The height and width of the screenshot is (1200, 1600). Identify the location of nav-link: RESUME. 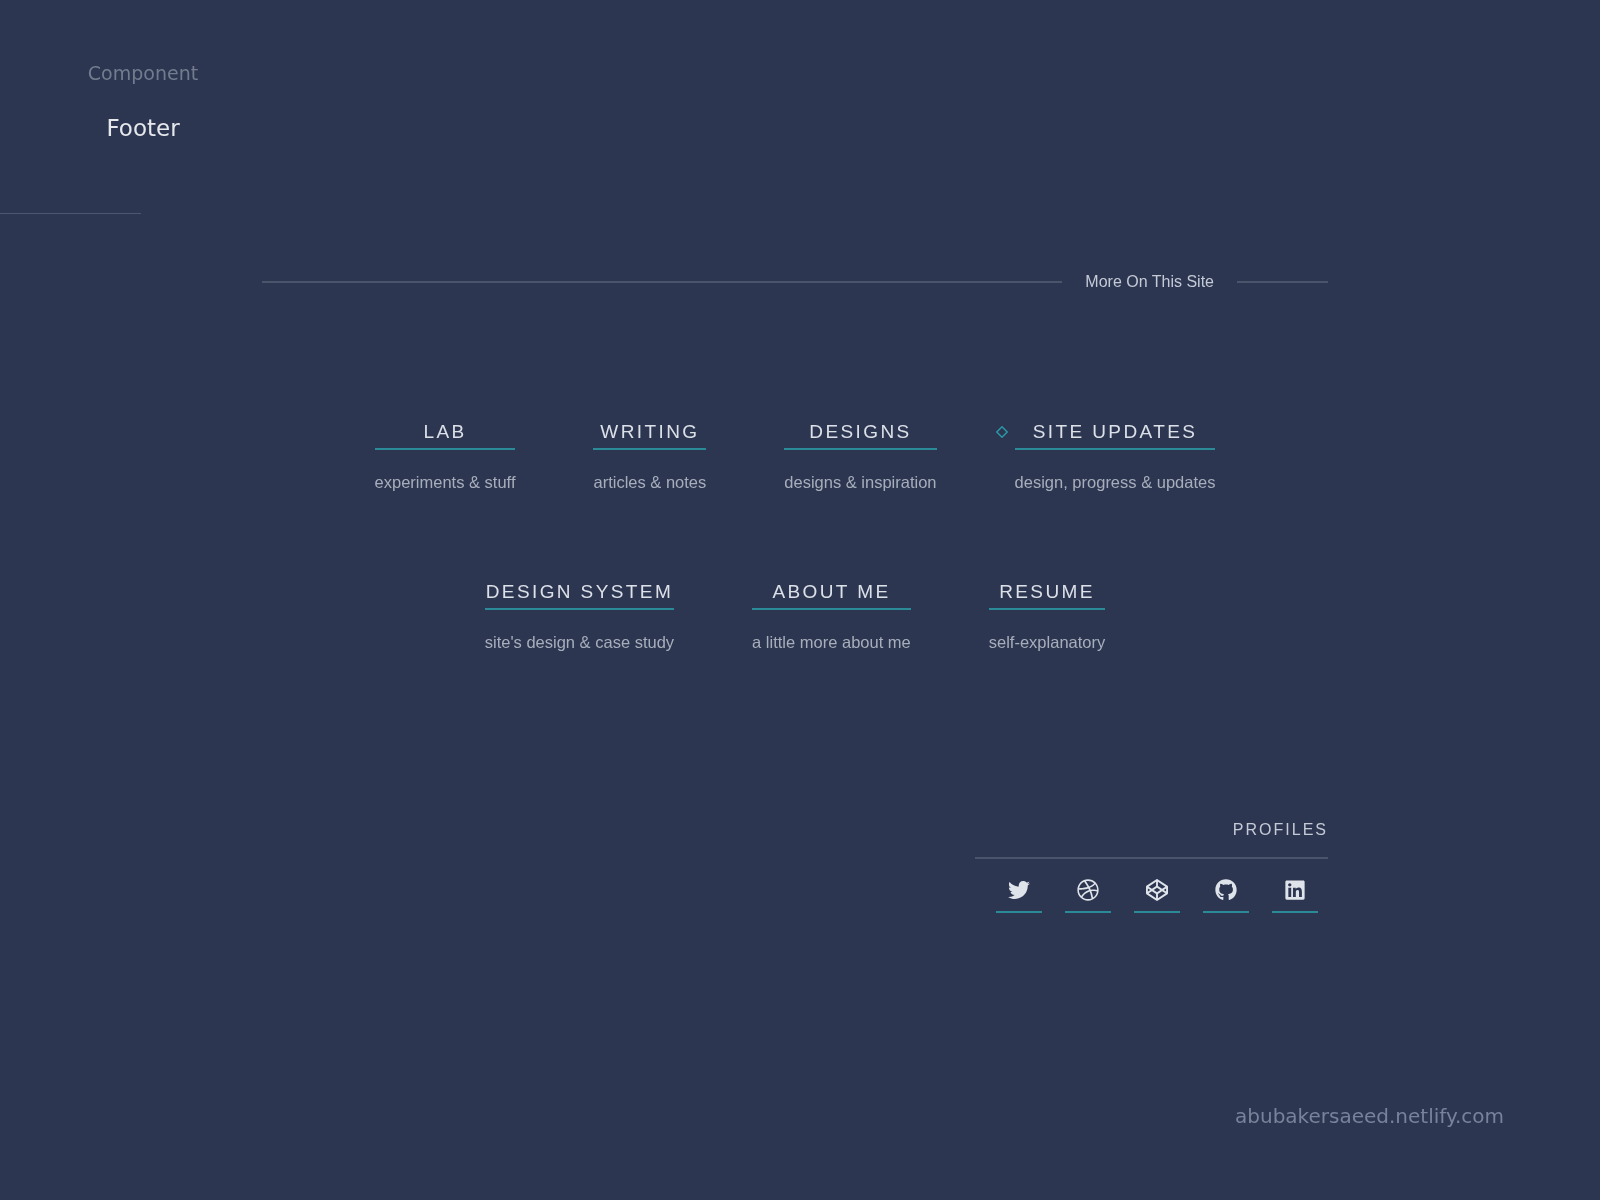
(1047, 595).